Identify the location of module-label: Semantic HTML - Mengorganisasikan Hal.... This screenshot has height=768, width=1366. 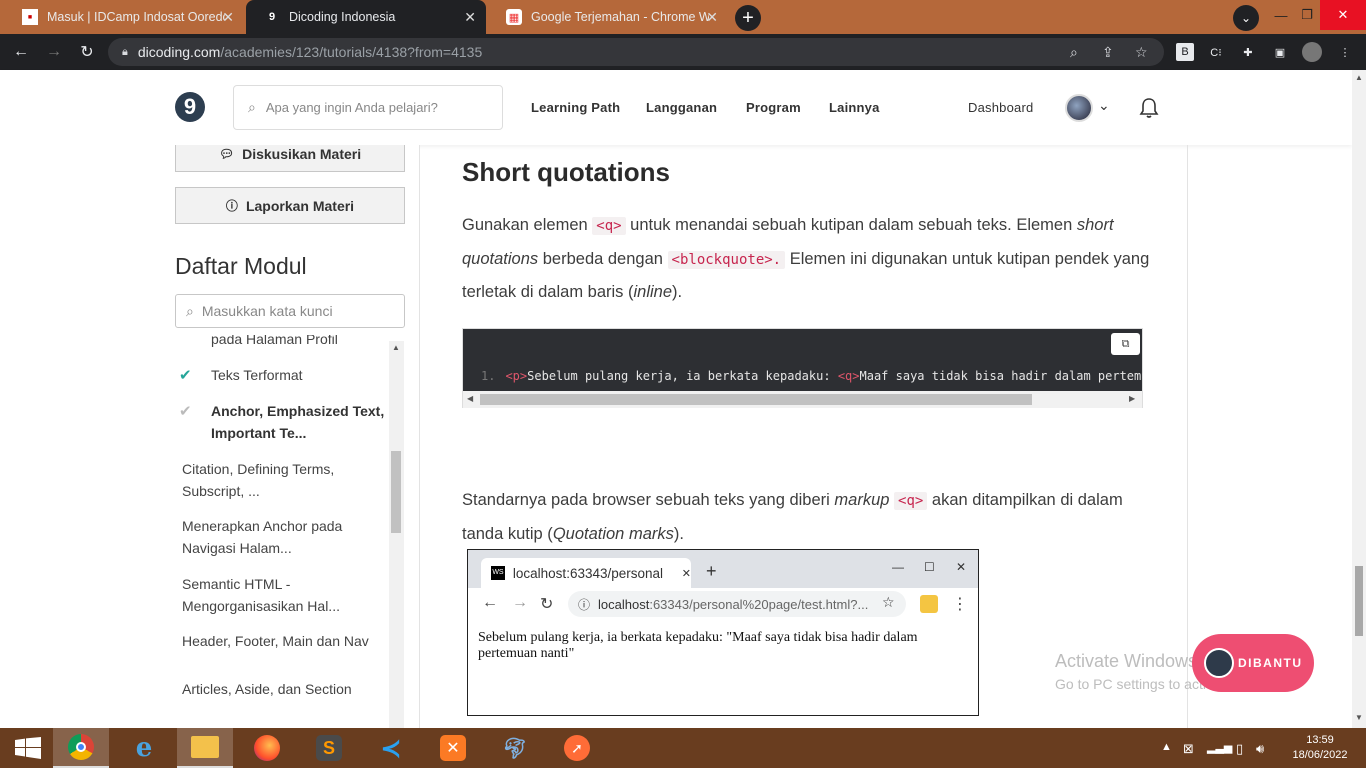
(261, 595).